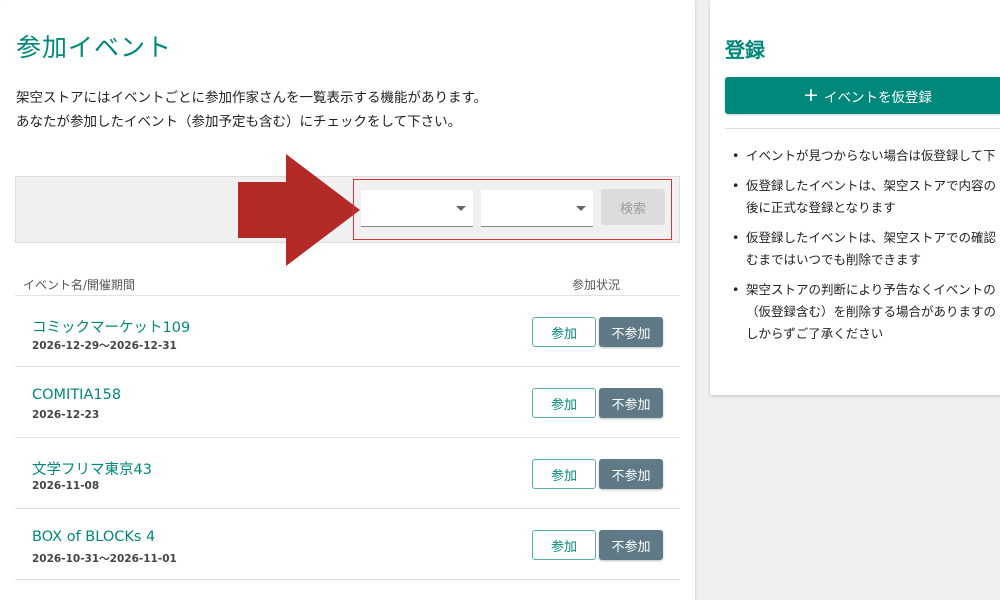 The image size is (1000, 600). I want to click on divider, so click(862, 128).